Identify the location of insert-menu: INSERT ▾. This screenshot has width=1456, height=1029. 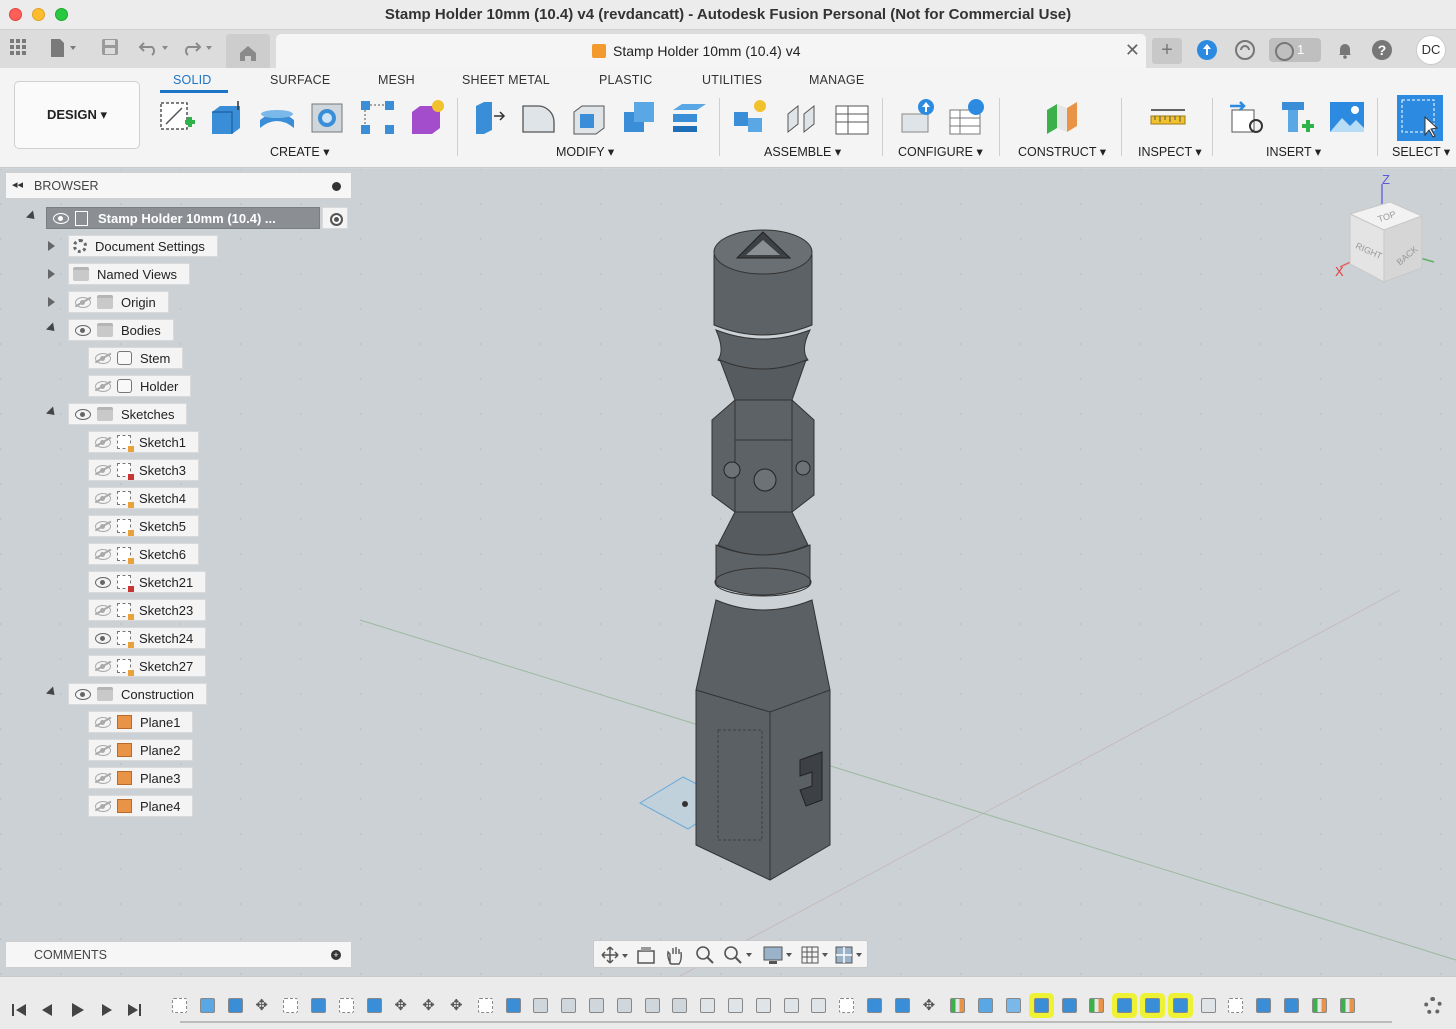
(1293, 151).